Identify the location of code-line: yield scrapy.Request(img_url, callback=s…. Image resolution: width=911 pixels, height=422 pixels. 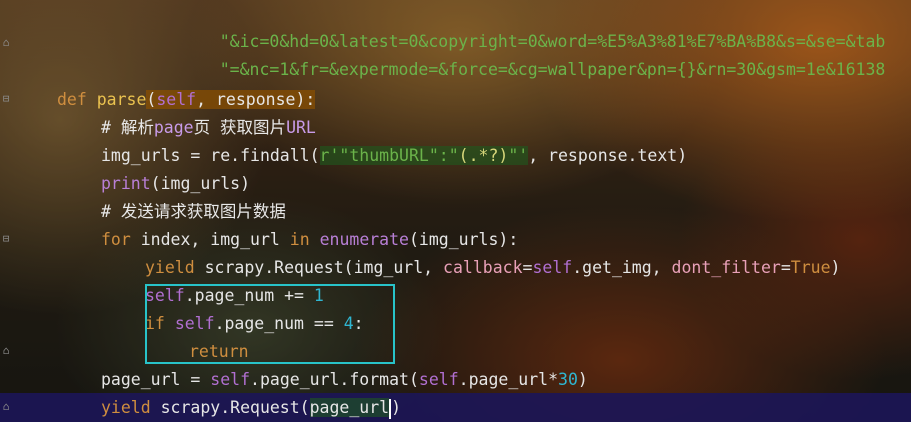
(492, 268).